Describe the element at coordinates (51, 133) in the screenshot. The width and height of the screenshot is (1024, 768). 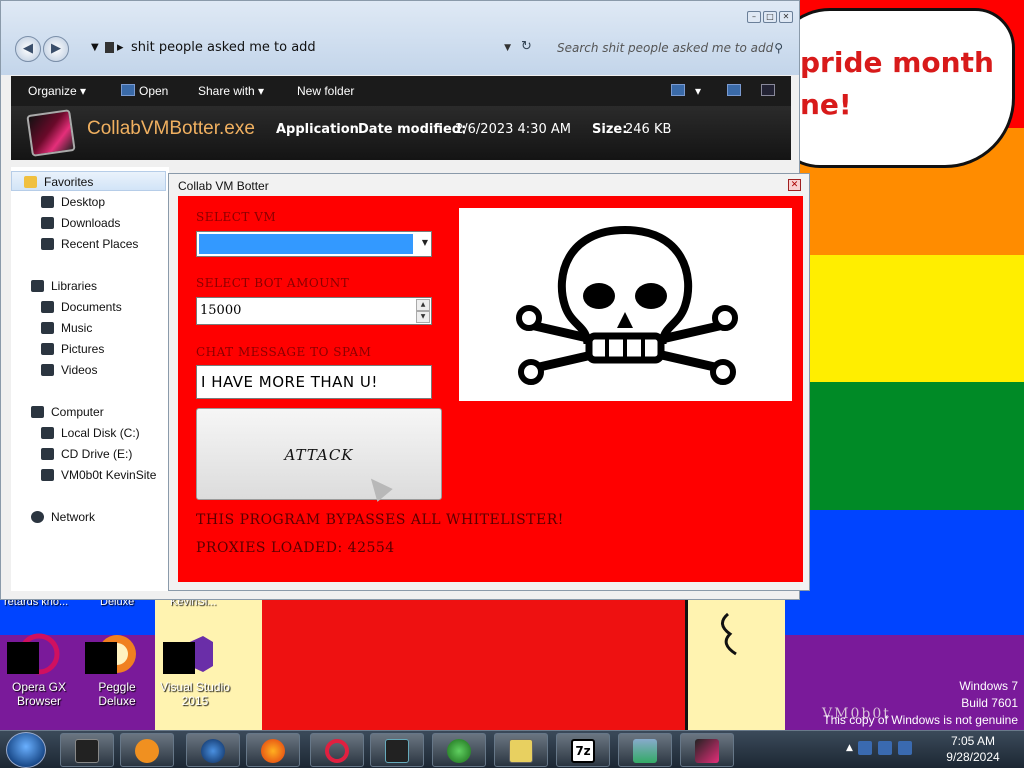
I see `collabvm-botter-file-icon` at that location.